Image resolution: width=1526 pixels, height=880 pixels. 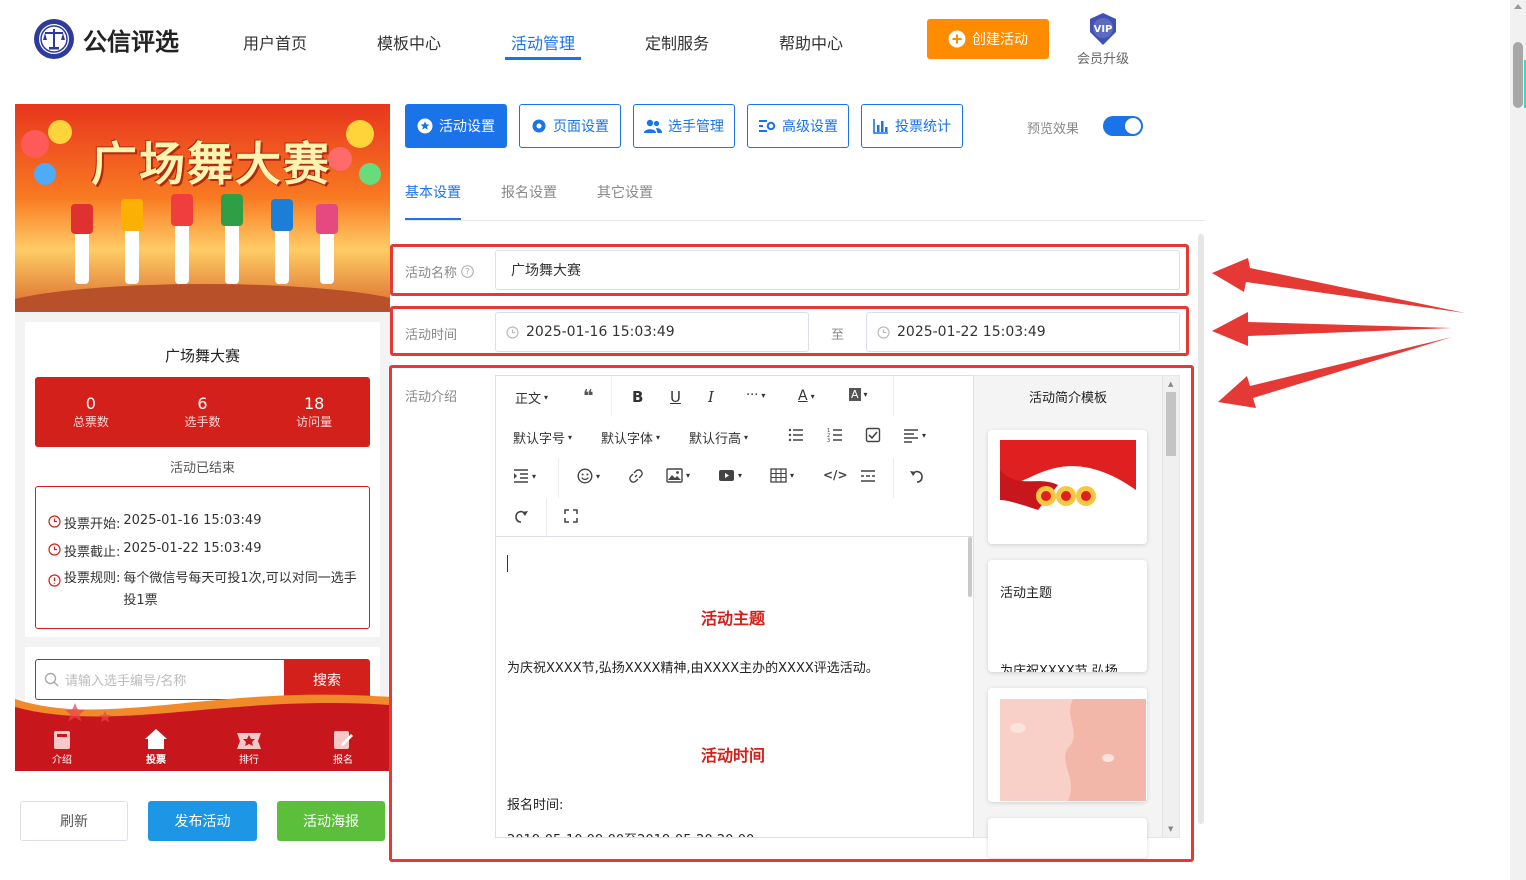 I want to click on subtab-other: 其它设置, so click(x=625, y=192).